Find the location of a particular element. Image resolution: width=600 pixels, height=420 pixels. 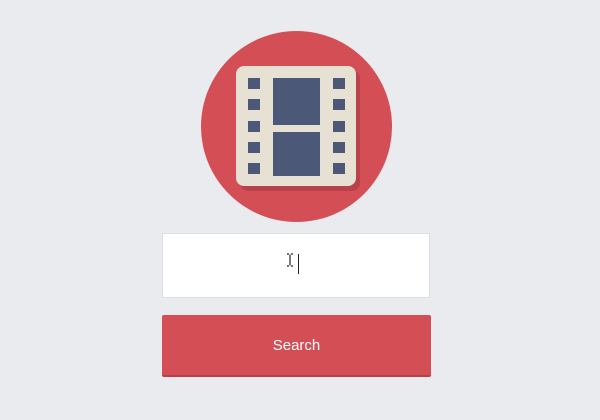

film-strip-icon is located at coordinates (296, 126).